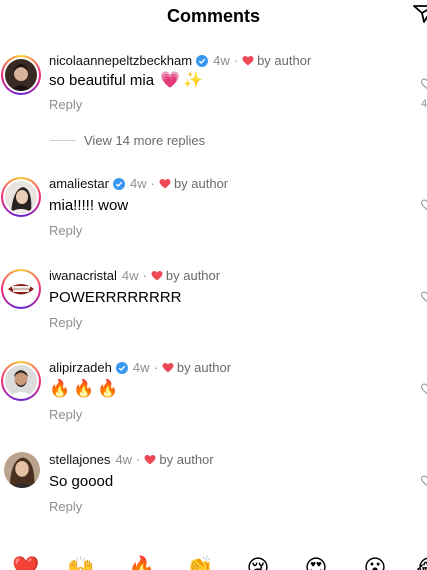 Image resolution: width=427 pixels, height=570 pixels. I want to click on comment-text: so beautiful mia 💗 ✨, so click(126, 80).